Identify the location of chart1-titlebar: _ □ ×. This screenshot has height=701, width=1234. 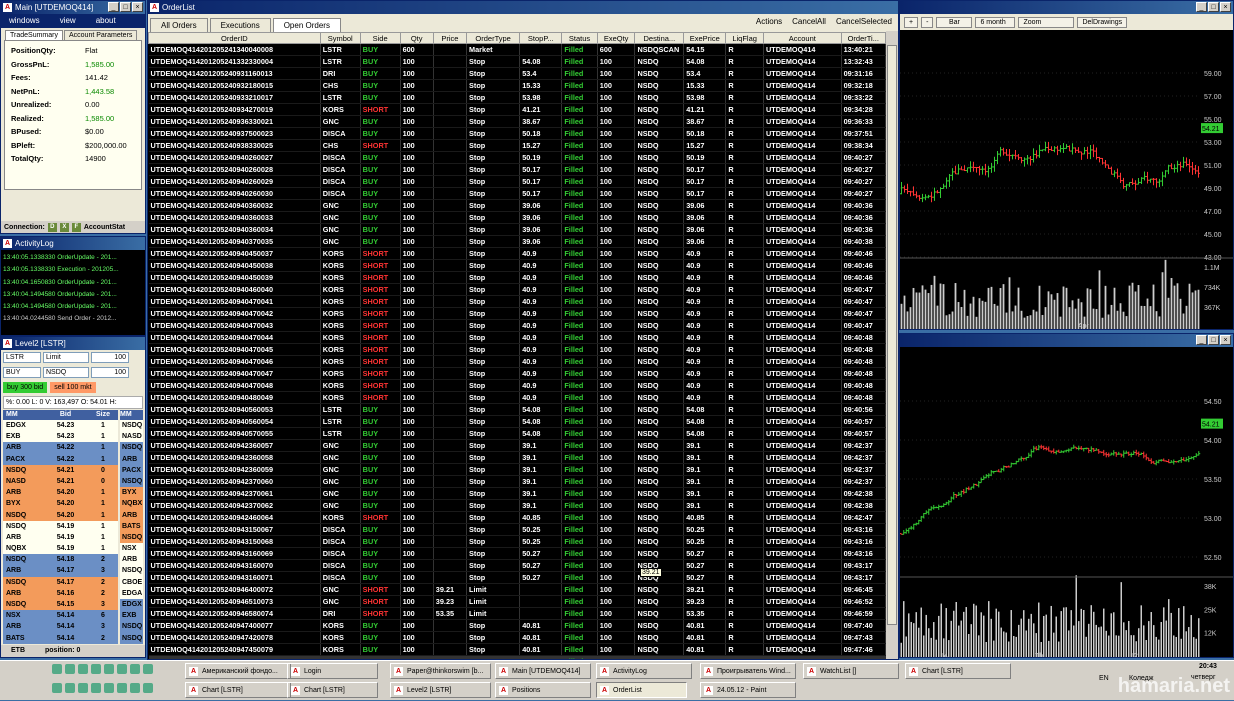
(1066, 7).